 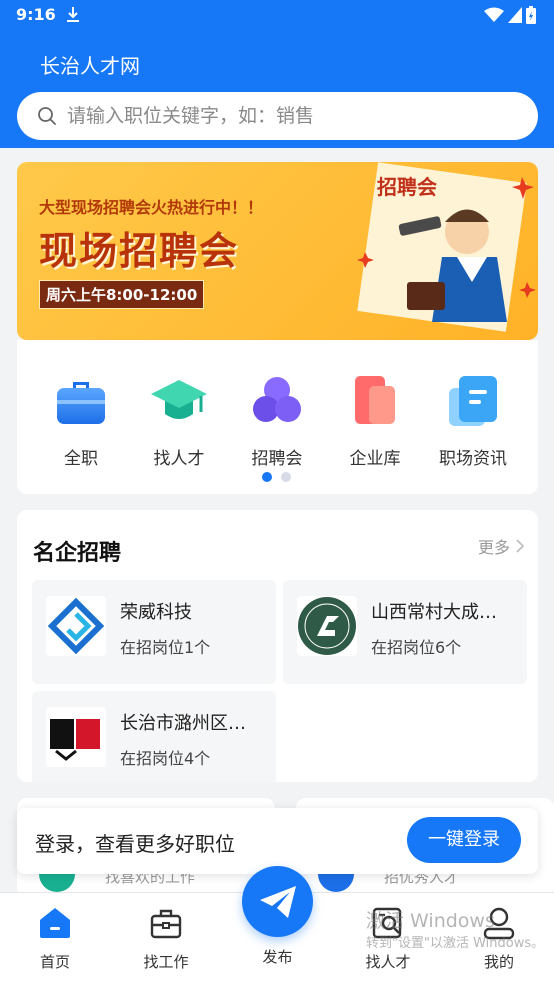 I want to click on banner-subtitle: 大型现场招聘会火热进行中！！, so click(x=151, y=207).